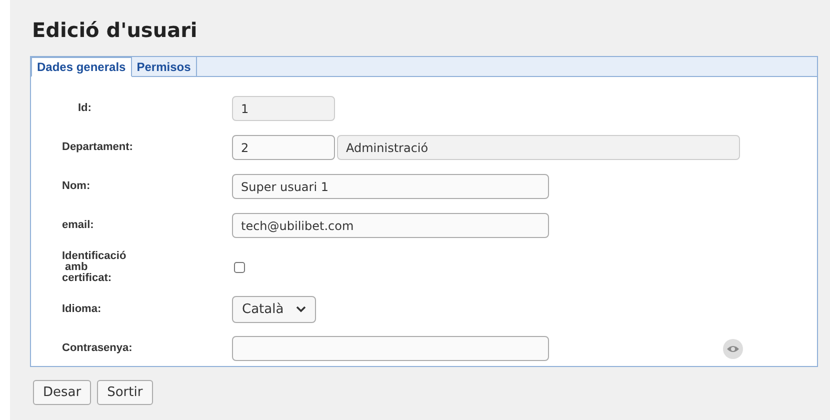 The image size is (830, 420). Describe the element at coordinates (390, 186) in the screenshot. I see `input-field: Super usuari 1` at that location.